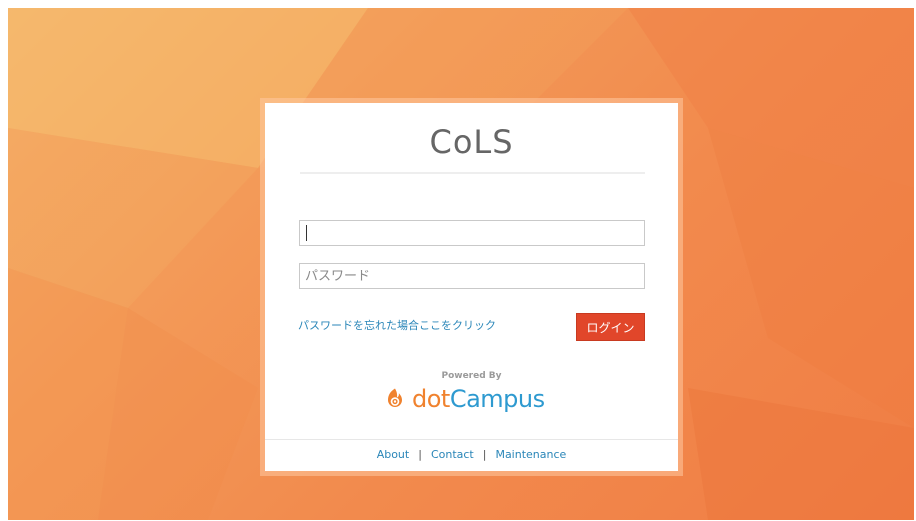 The image size is (916, 521). What do you see at coordinates (395, 397) in the screenshot?
I see `dotcampus-flame-icon` at bounding box center [395, 397].